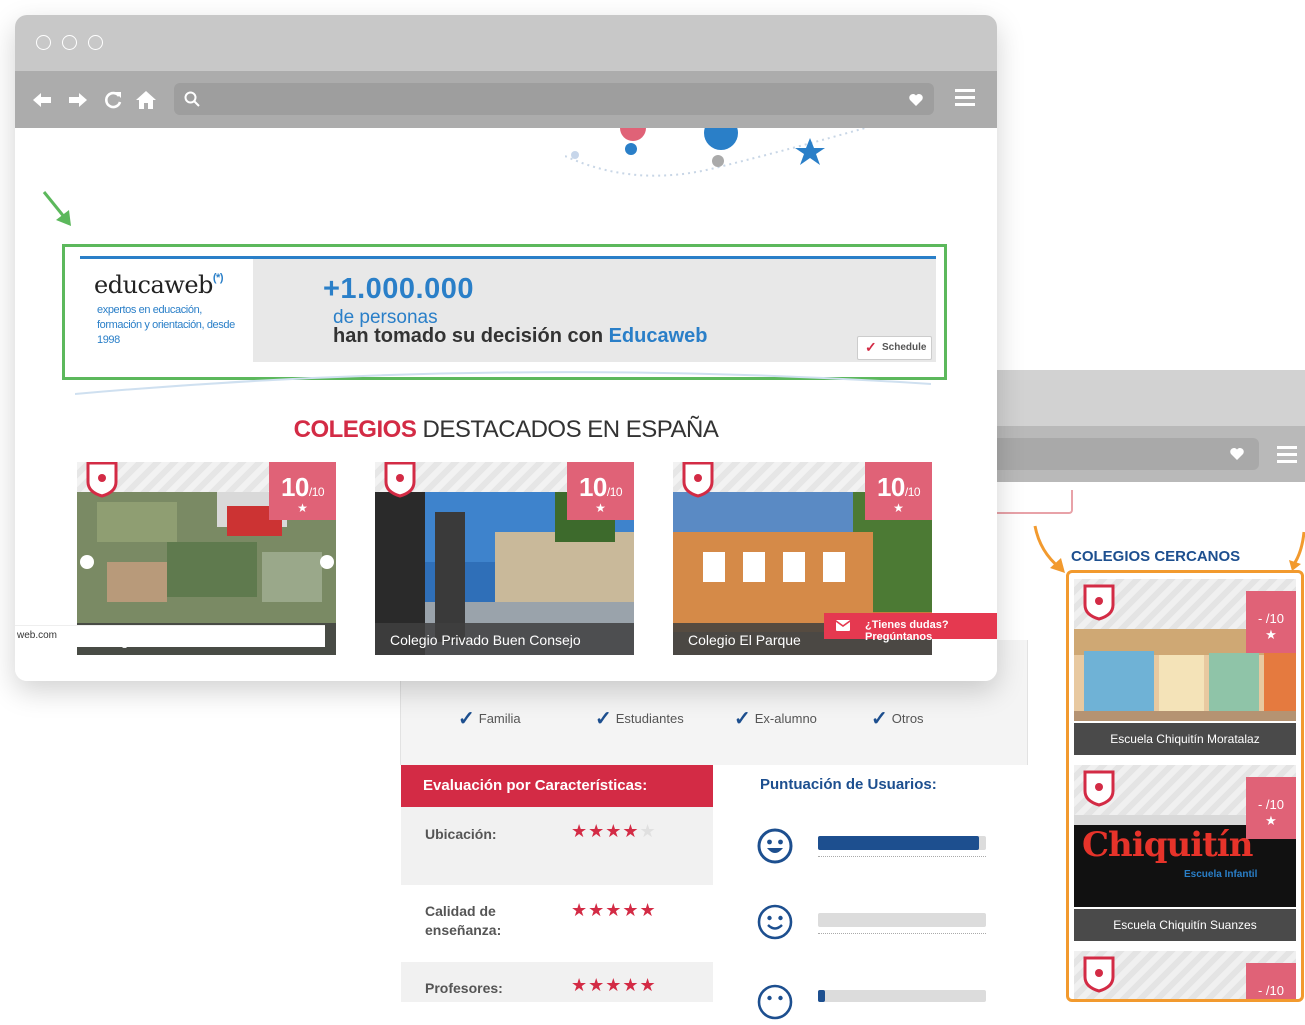 Image resolution: width=1305 pixels, height=1025 pixels. Describe the element at coordinates (146, 100) in the screenshot. I see `home-icon` at that location.